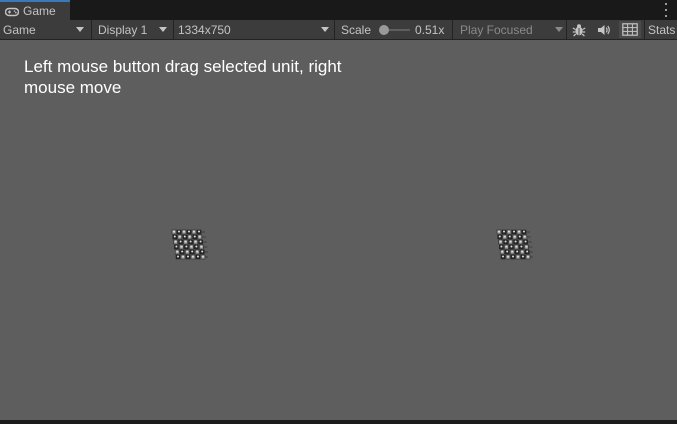 This screenshot has height=424, width=677. Describe the element at coordinates (604, 29) in the screenshot. I see `speaker-icon` at that location.